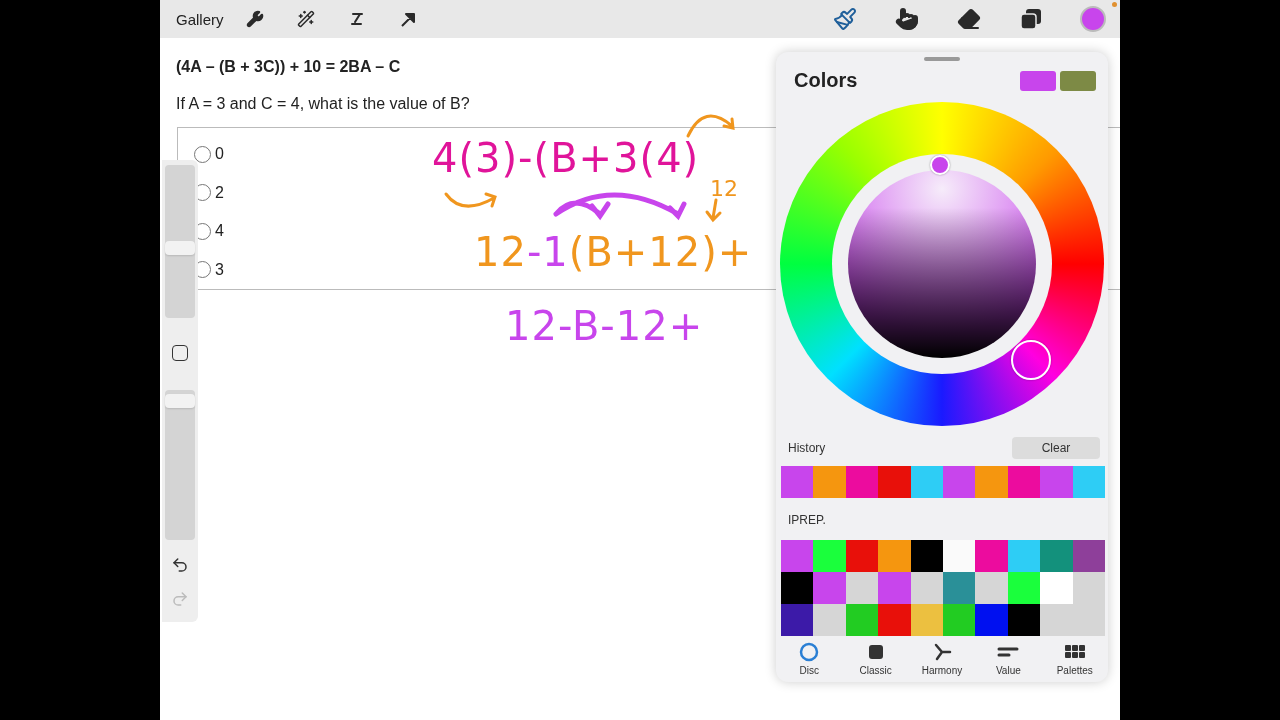  I want to click on mode-tab: Disc, so click(809, 659).